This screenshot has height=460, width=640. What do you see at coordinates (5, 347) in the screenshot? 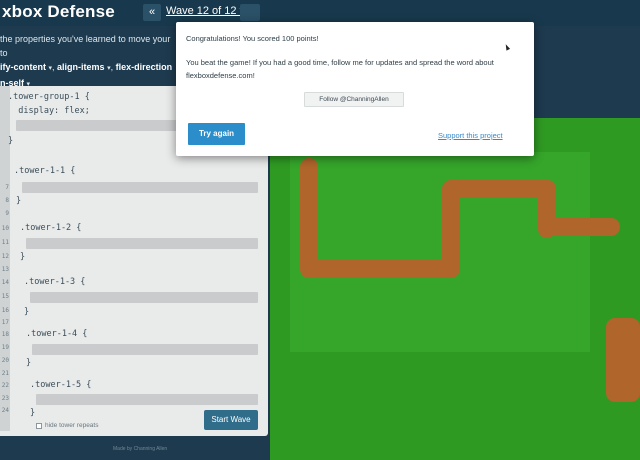
I see `line-number: 19` at bounding box center [5, 347].